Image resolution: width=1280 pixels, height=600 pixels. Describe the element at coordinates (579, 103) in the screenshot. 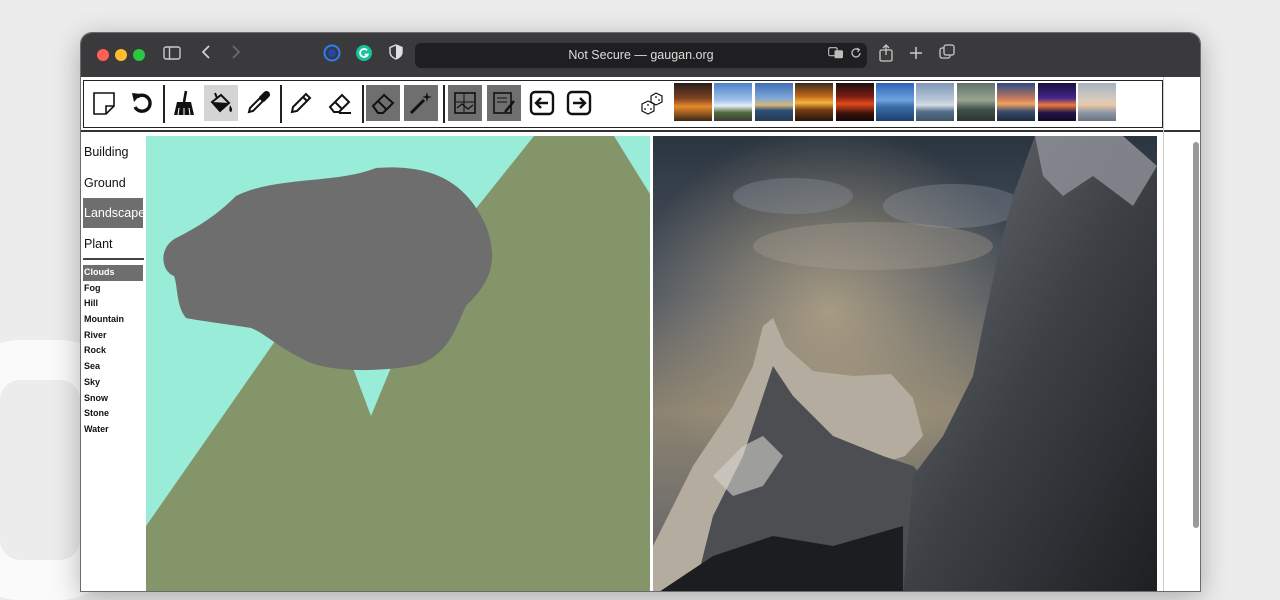

I see `arrow-right-icon` at that location.